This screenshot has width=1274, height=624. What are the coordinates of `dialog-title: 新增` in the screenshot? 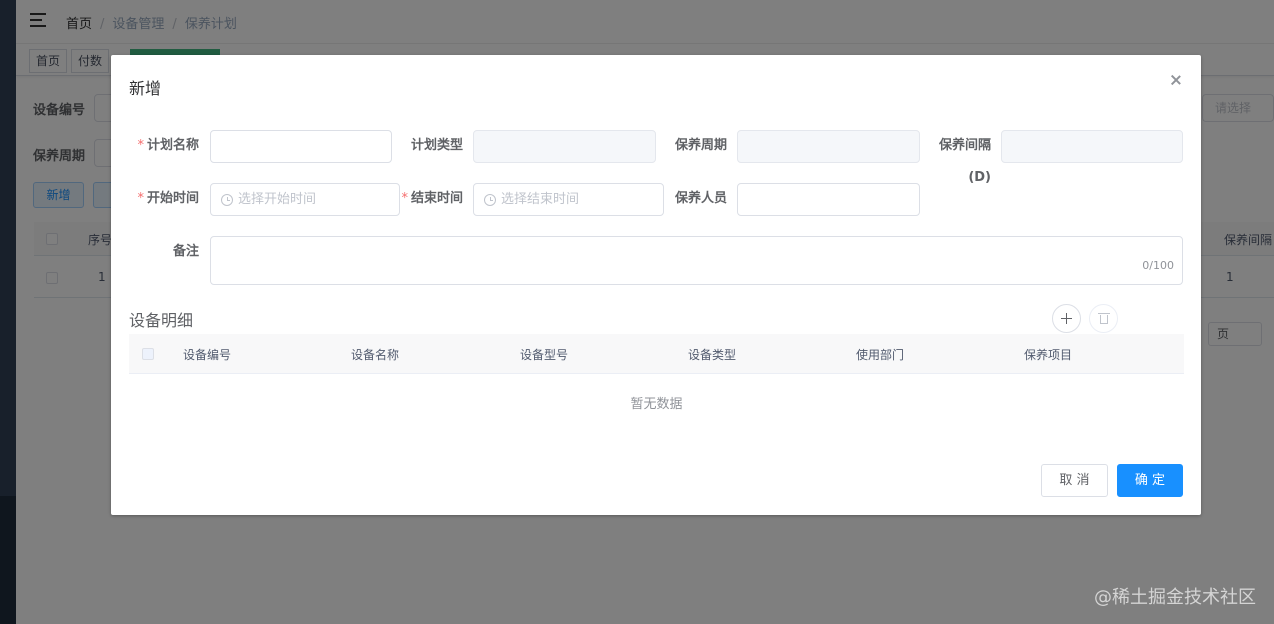 It's located at (145, 88).